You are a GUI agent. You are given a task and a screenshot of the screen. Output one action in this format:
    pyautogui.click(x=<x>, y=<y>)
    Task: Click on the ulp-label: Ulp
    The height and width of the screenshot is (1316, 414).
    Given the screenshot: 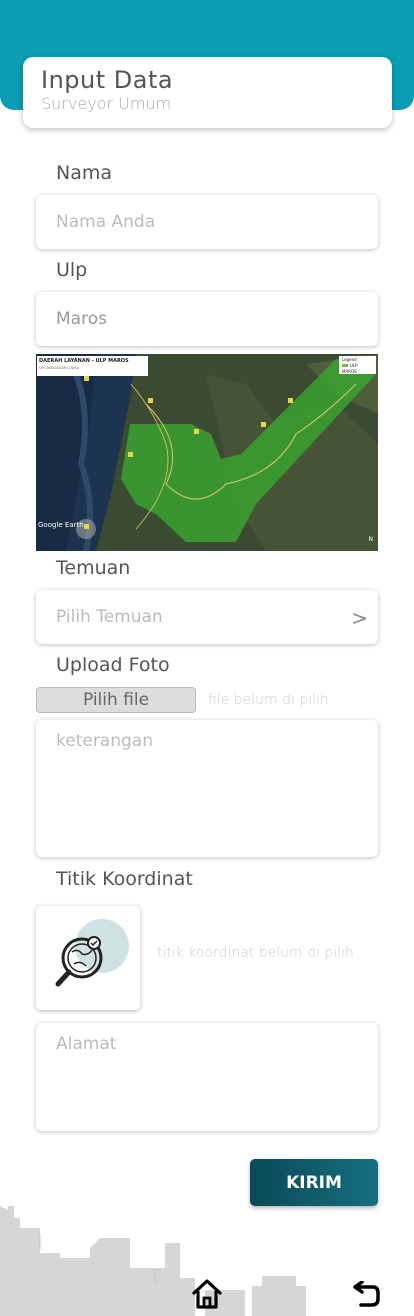 What is the action you would take?
    pyautogui.click(x=72, y=270)
    